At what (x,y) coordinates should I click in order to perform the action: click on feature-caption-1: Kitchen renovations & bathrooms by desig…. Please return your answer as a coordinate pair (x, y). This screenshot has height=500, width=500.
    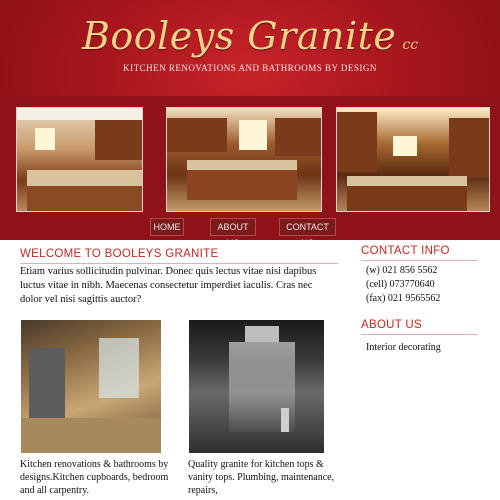
    Looking at the image, I should click on (94, 477).